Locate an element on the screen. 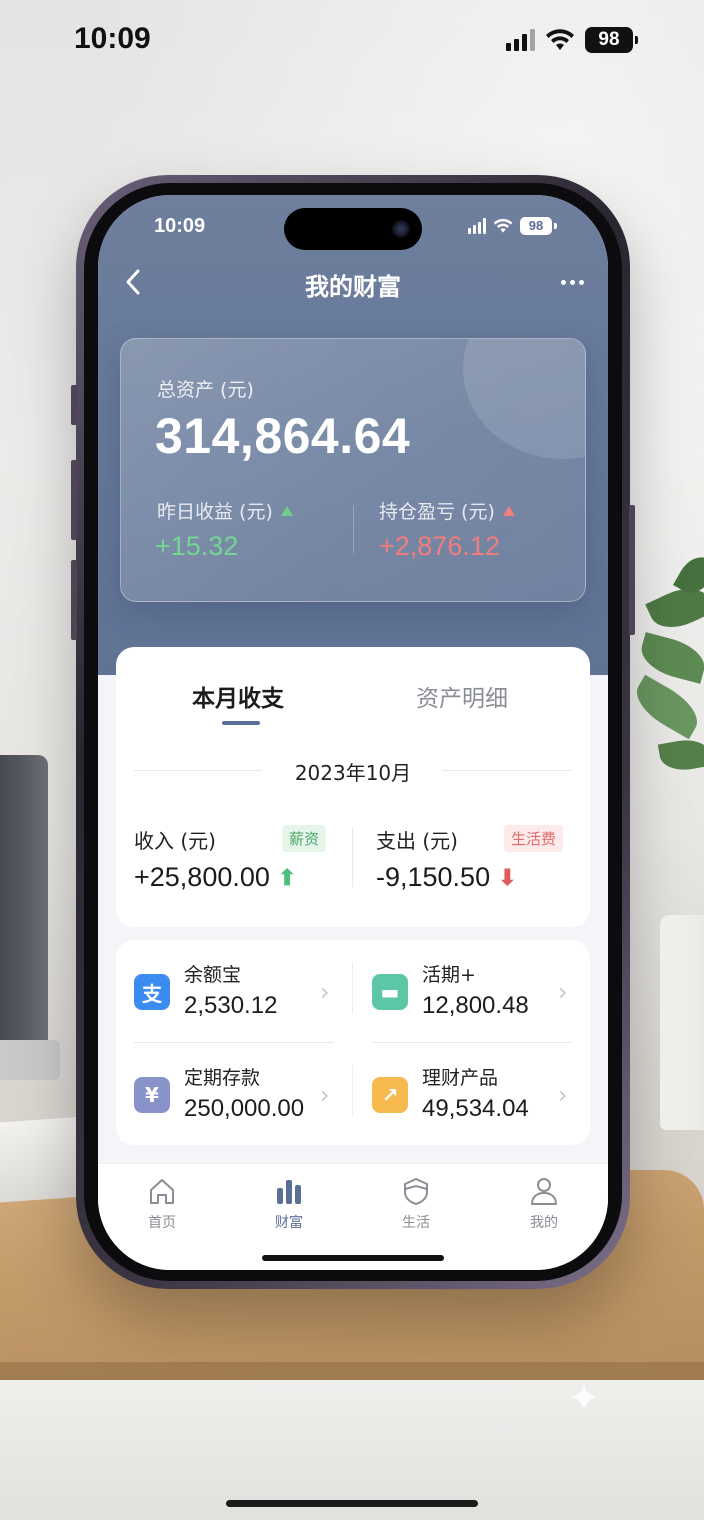 This screenshot has width=704, height=1520. total-assets-value: 314,864.64 is located at coordinates (283, 436).